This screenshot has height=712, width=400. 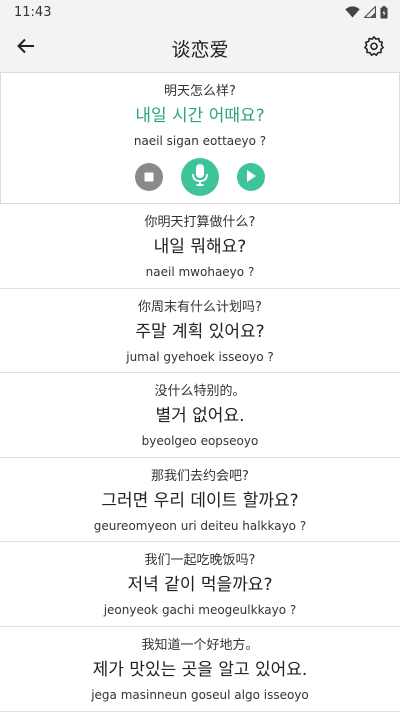 I want to click on korean-text: 내일 시간 어때요?, so click(x=200, y=116).